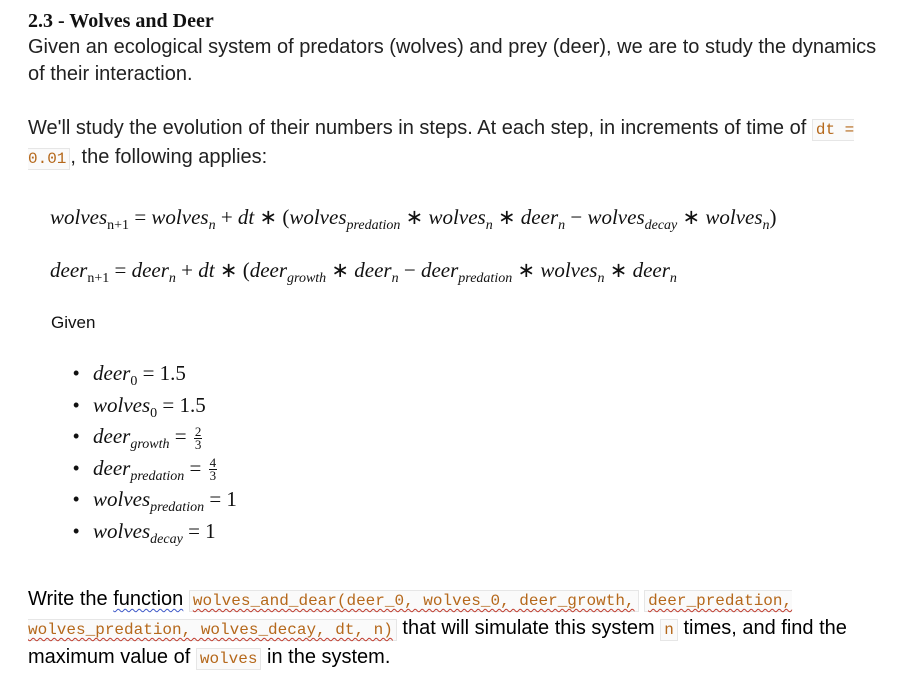  Describe the element at coordinates (539, 217) in the screenshot. I see `eq1-factor2: deer` at that location.